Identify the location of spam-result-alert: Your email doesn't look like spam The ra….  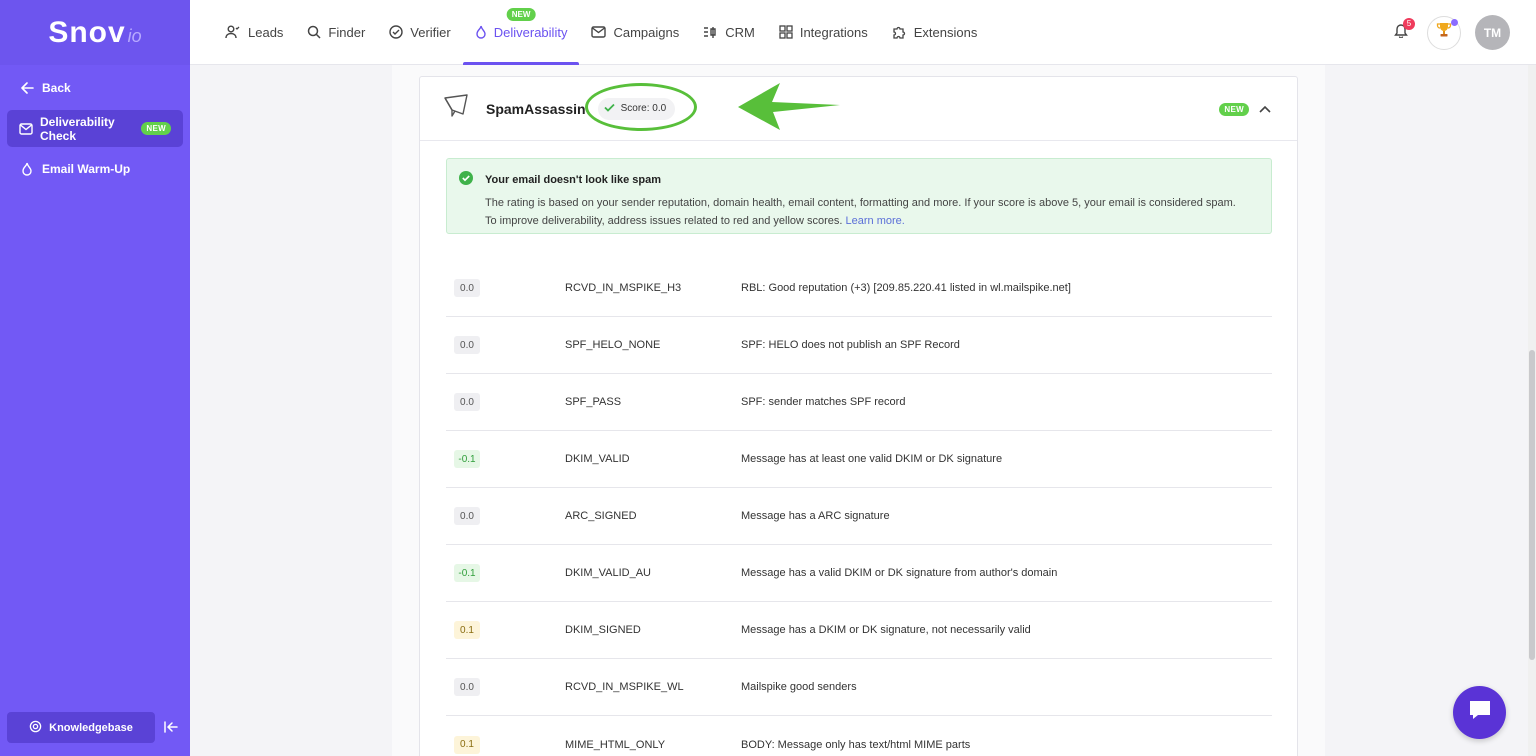
(859, 196).